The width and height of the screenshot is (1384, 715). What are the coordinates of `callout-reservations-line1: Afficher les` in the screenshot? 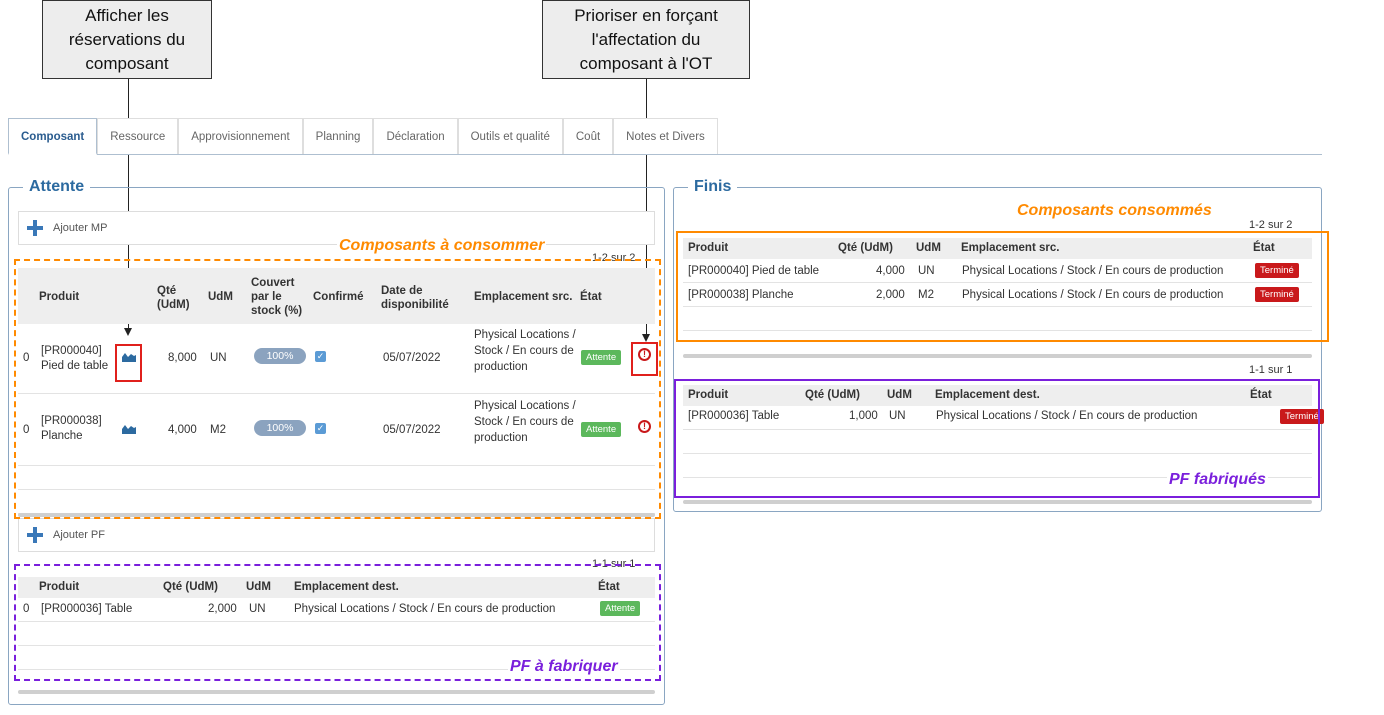 It's located at (127, 15).